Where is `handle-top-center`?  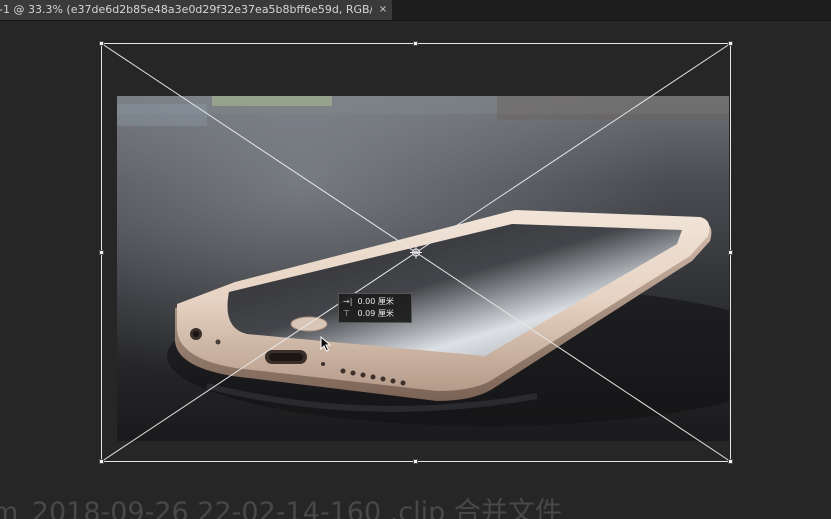
handle-top-center is located at coordinates (415, 43).